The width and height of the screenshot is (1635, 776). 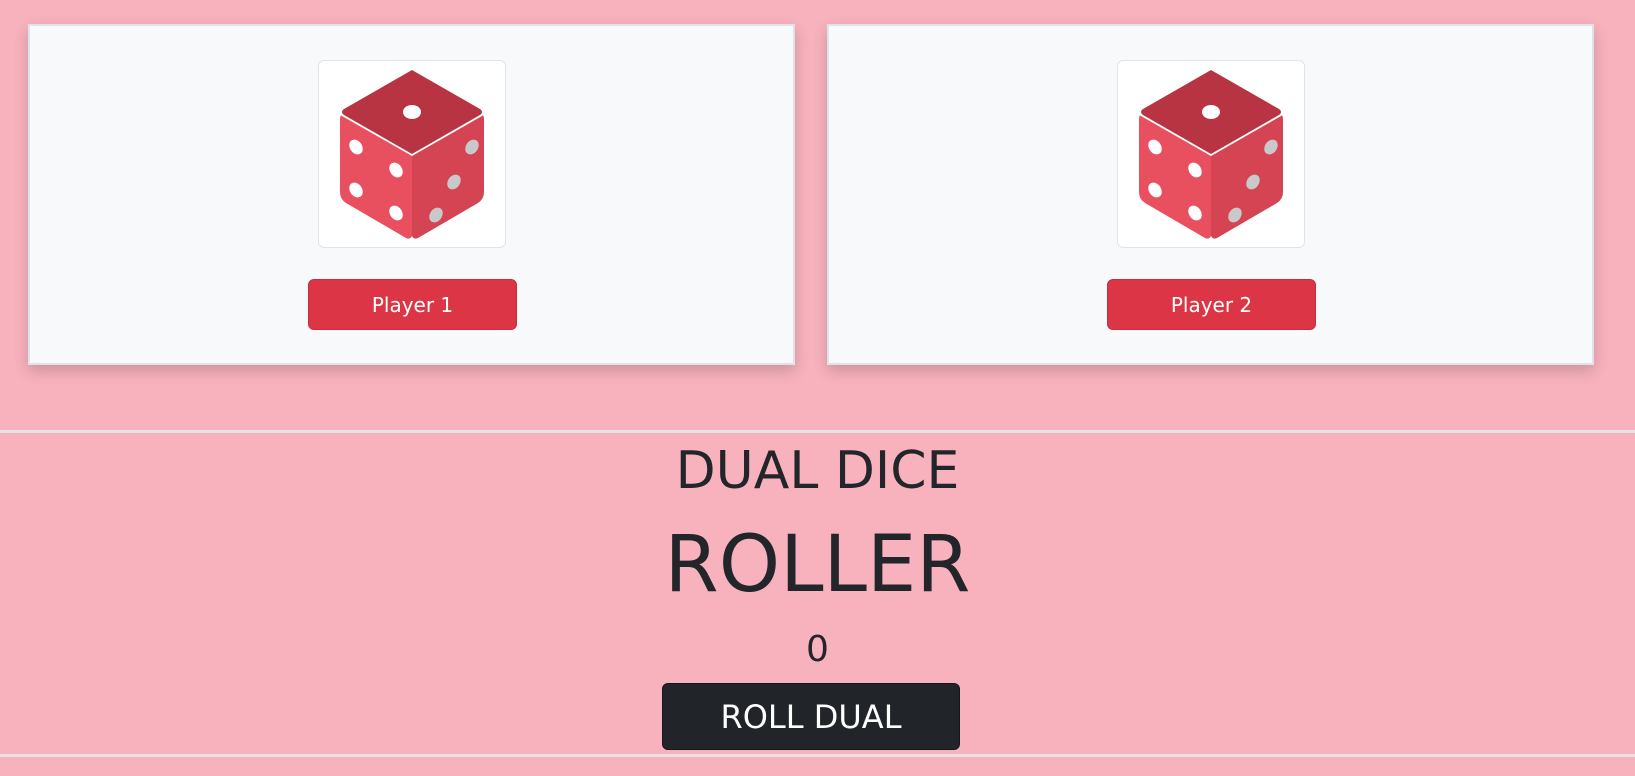 I want to click on roll-dual-button: ROLL DUAL, so click(x=811, y=716).